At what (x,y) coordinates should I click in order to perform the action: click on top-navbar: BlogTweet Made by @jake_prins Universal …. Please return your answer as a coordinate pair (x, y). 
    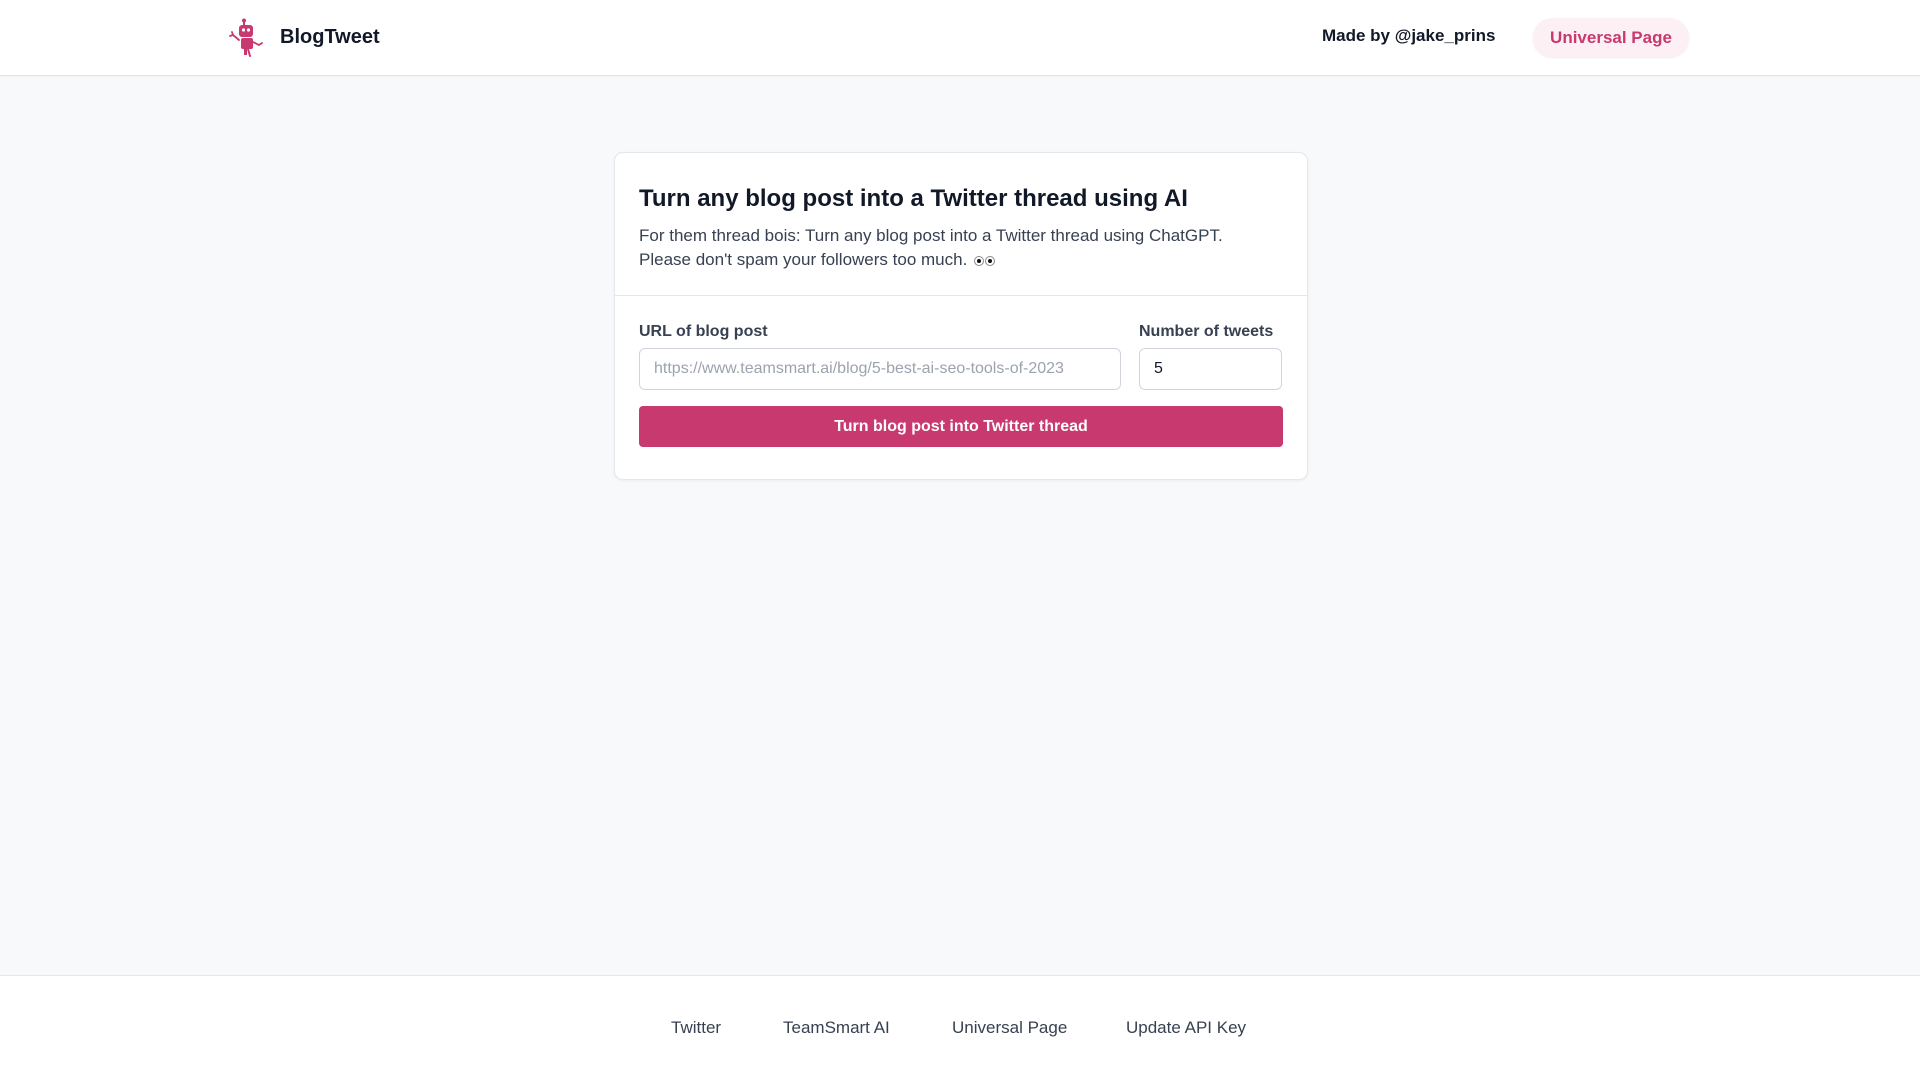
    Looking at the image, I should click on (960, 38).